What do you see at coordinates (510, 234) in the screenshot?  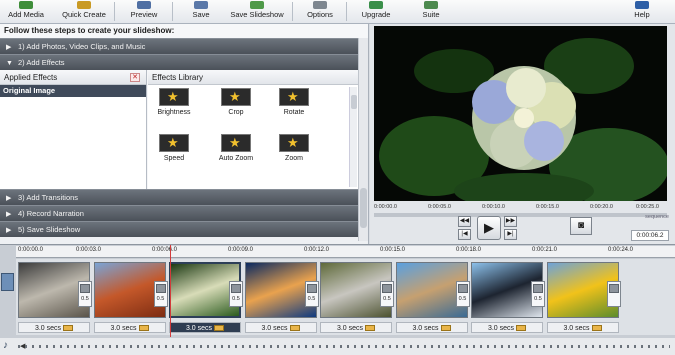 I see `go-end-icon: ▶|` at bounding box center [510, 234].